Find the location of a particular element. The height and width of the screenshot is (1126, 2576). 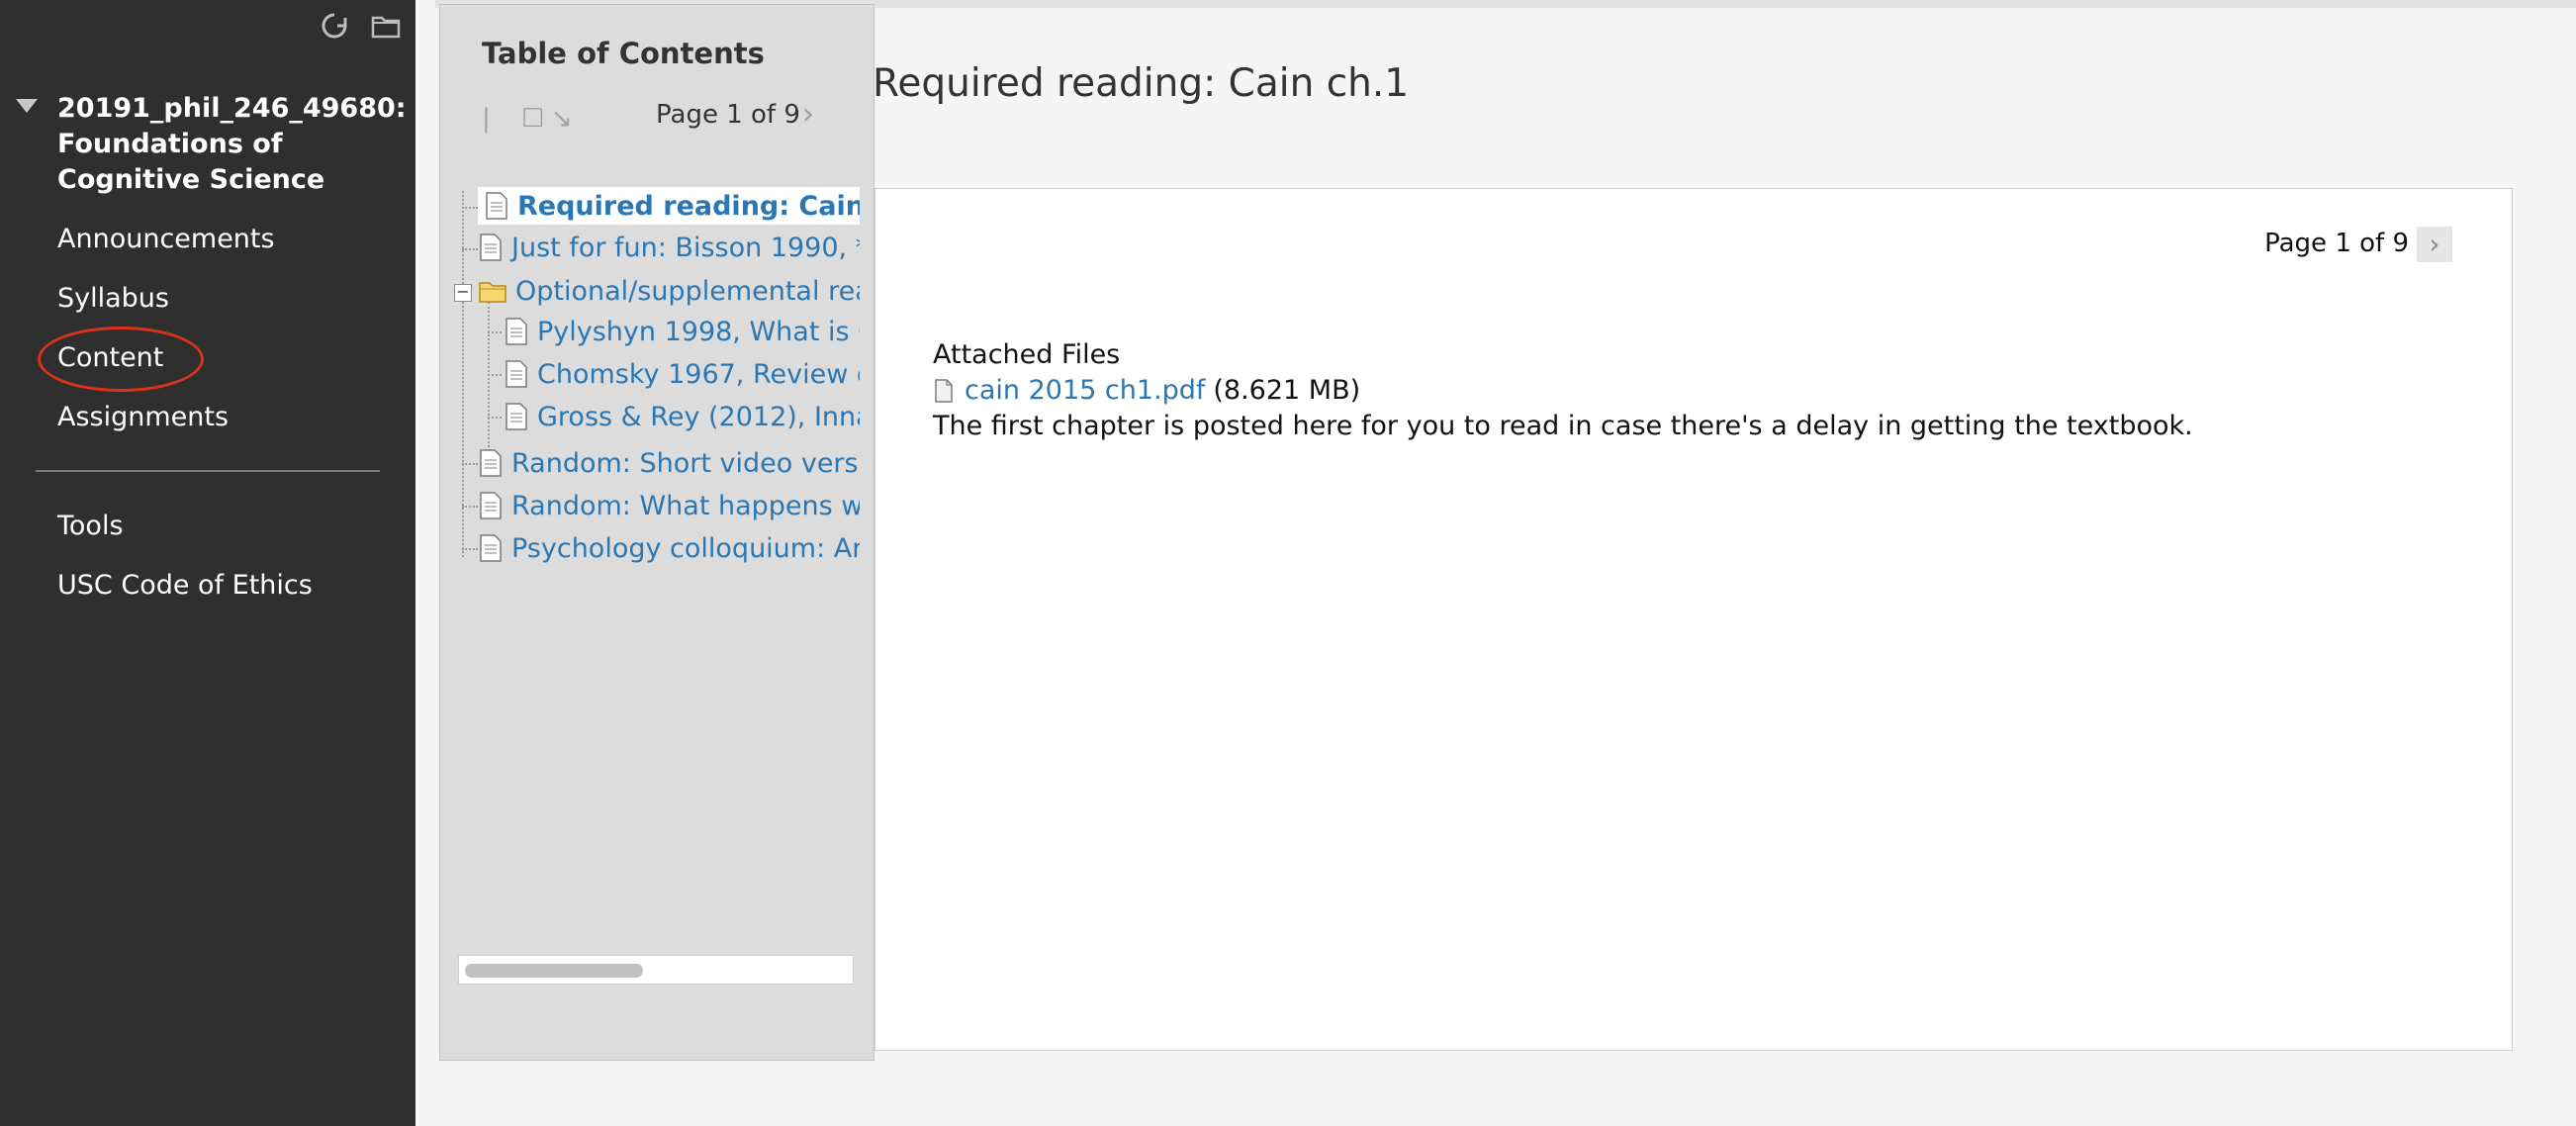

toc-item-label: Optional/supplemental rea is located at coordinates (687, 291).